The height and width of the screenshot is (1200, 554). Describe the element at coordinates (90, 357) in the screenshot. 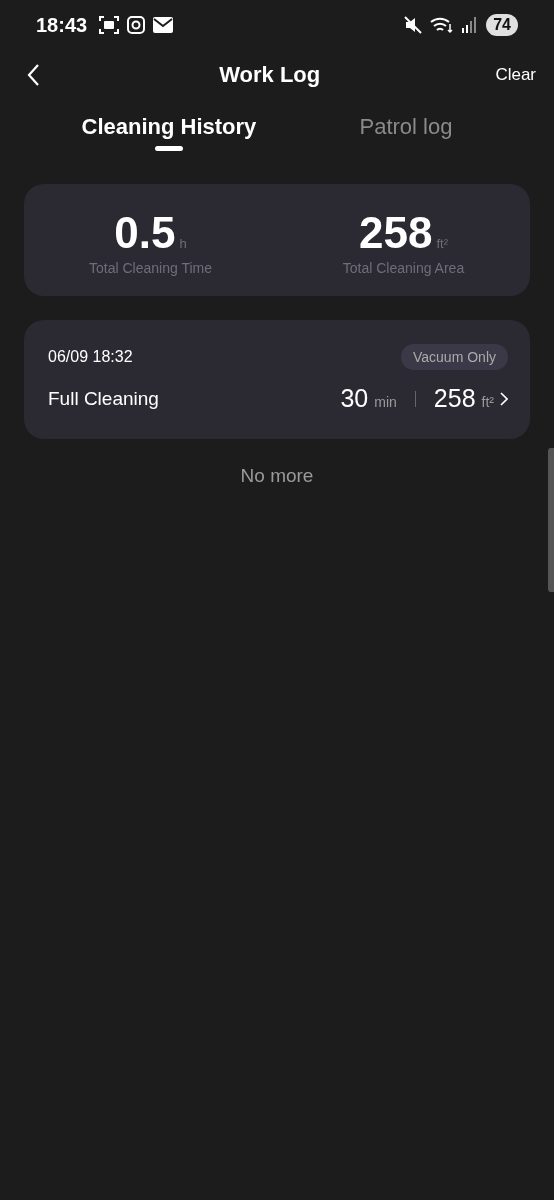

I see `record-datetime: 06/09 18:32` at that location.